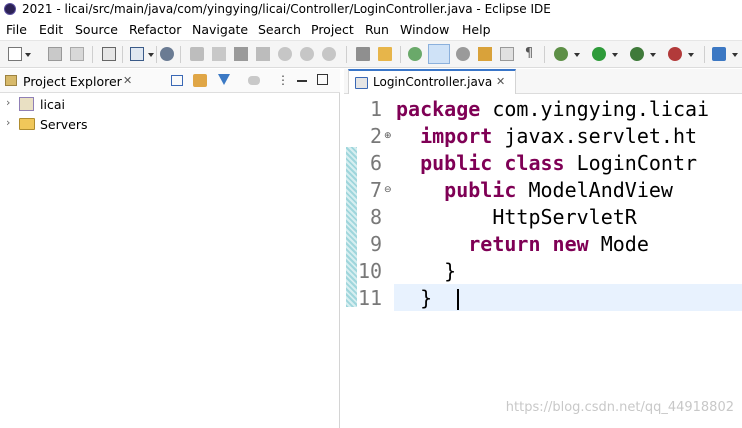 Image resolution: width=742 pixels, height=428 pixels. What do you see at coordinates (480, 190) in the screenshot?
I see `keyword-token: public` at bounding box center [480, 190].